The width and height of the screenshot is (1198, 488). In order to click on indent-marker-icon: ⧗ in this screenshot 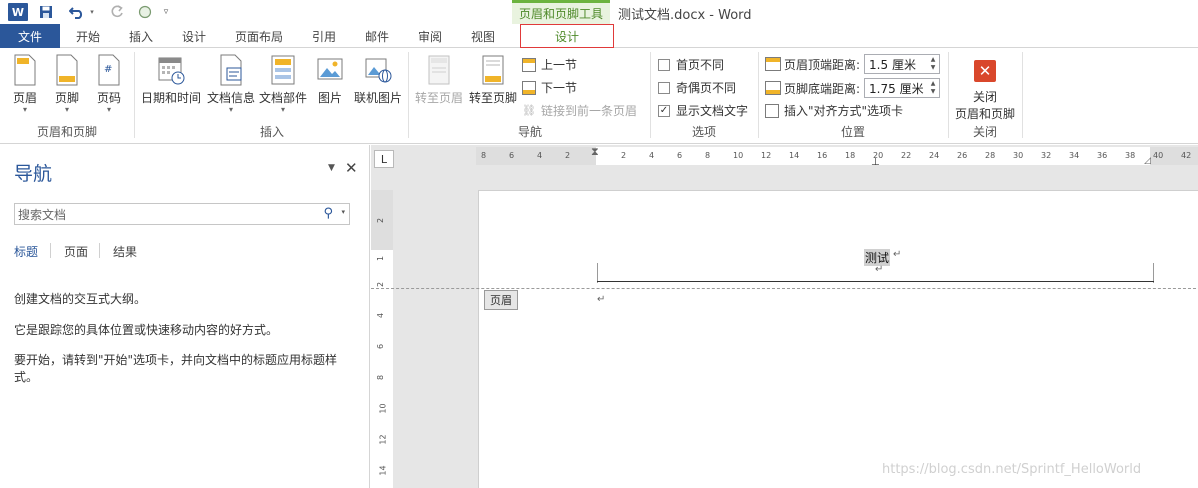, I will do `click(595, 151)`.